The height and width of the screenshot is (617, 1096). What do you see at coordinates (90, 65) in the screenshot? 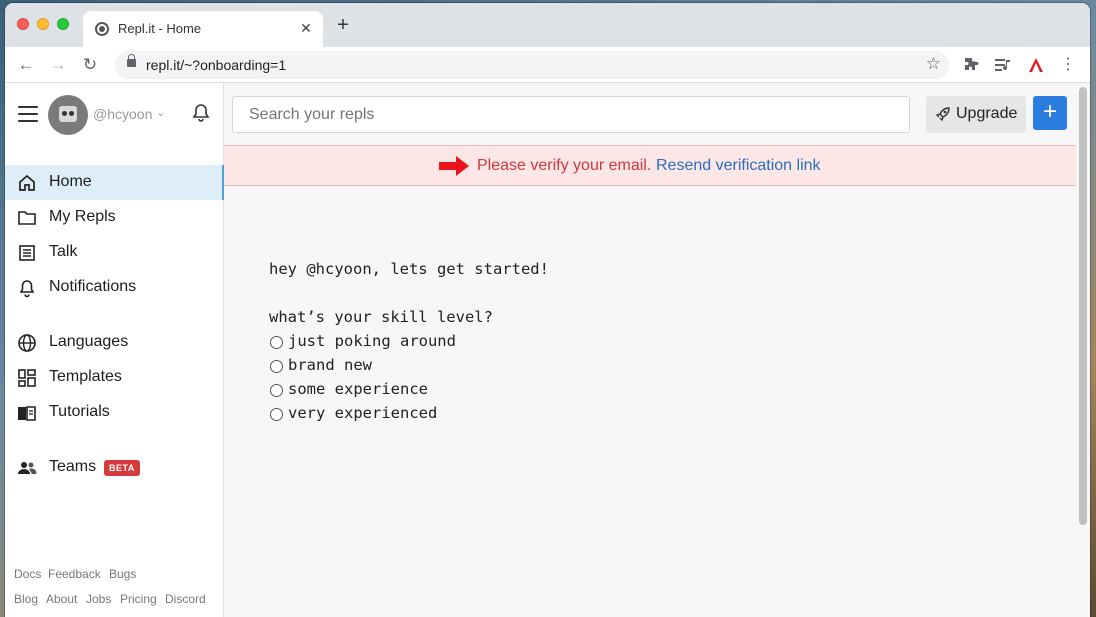
I see `reload-icon: ↻` at bounding box center [90, 65].